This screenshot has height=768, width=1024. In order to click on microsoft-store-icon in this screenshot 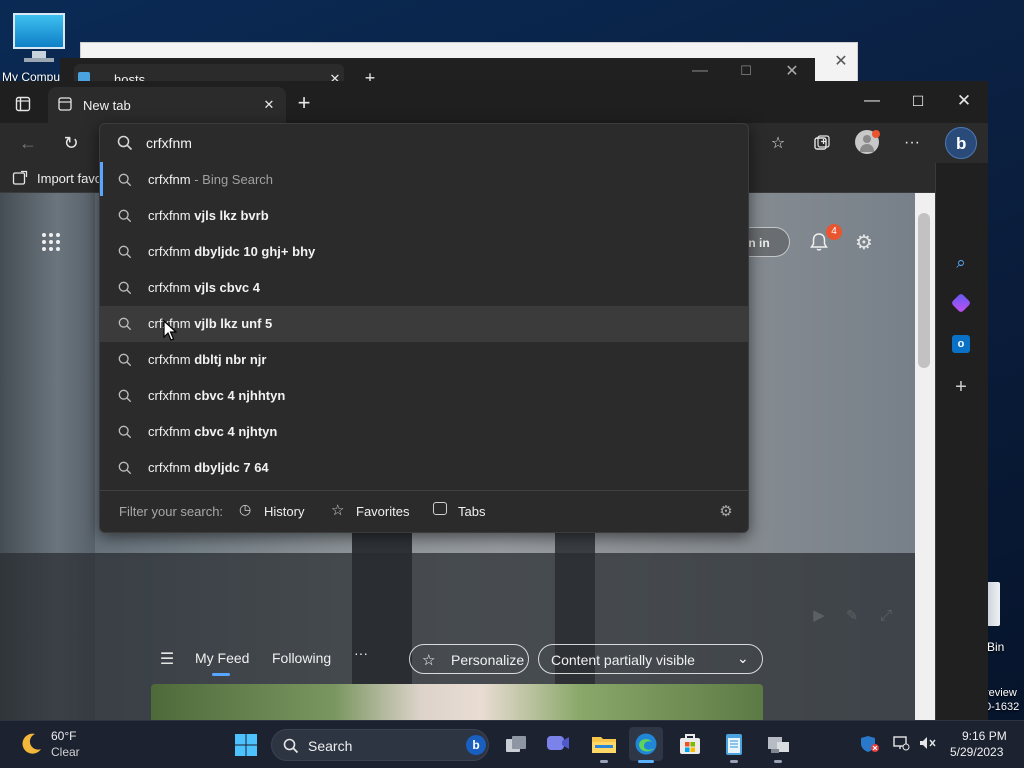, I will do `click(690, 744)`.